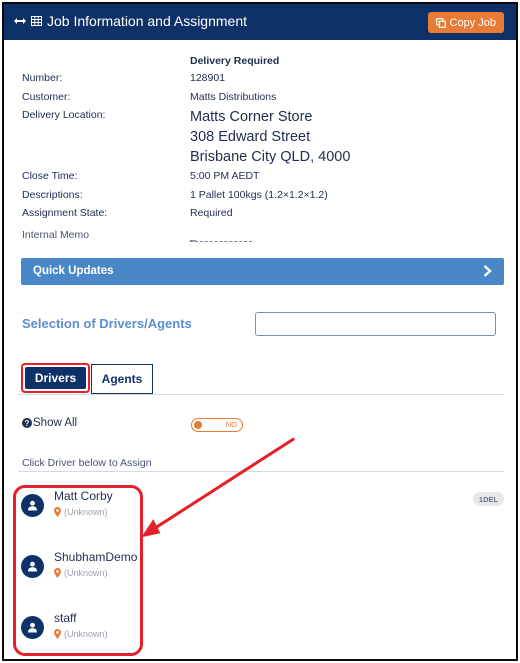  I want to click on tab-drivers: Drivers, so click(55, 378).